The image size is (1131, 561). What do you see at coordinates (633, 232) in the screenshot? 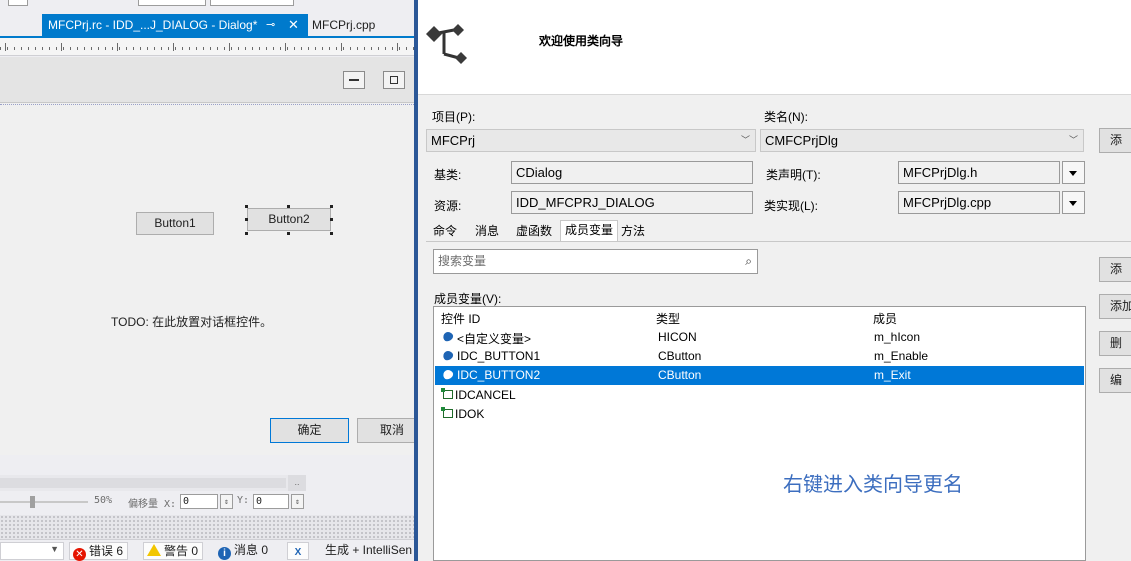
I see `tab-methods: 方法` at bounding box center [633, 232].